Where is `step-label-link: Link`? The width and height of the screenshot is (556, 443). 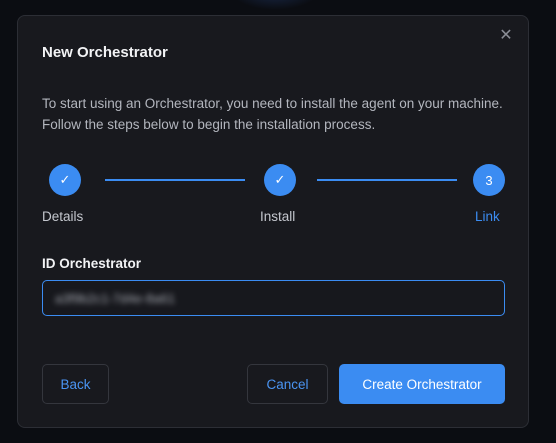 step-label-link: Link is located at coordinates (487, 216).